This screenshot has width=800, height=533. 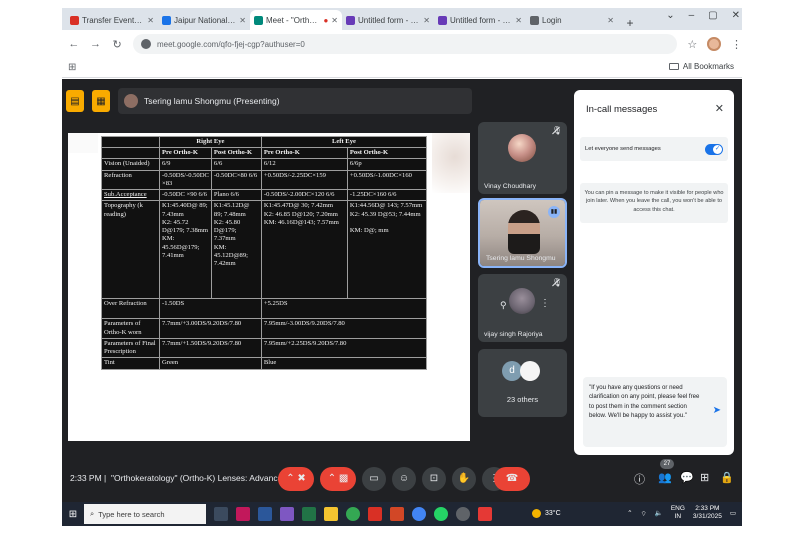 I want to click on tab-jaipur-national-university: Jaipur National University ✕, so click(x=204, y=20).